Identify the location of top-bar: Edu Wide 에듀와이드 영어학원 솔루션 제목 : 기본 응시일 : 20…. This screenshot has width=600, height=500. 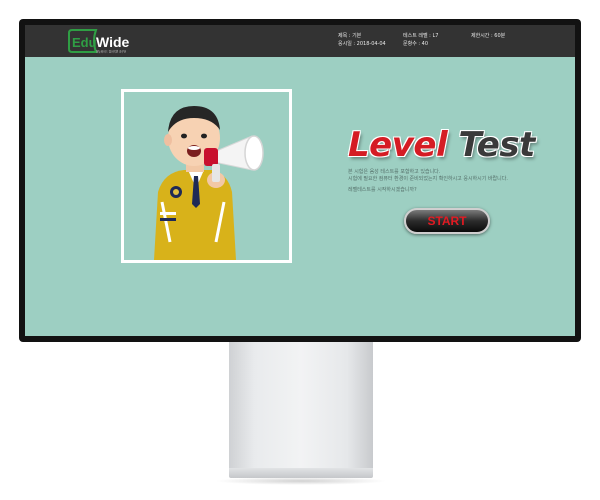
(300, 41).